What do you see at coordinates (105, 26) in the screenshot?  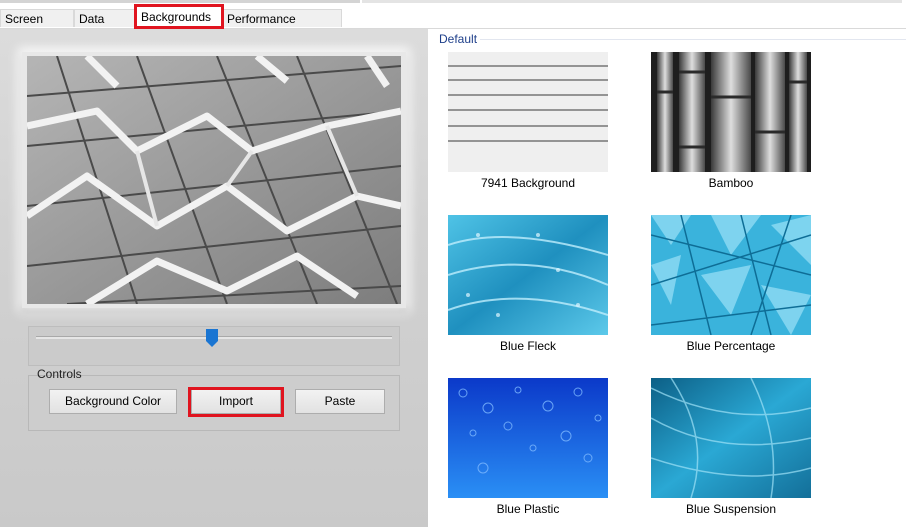 I see `tab-data-view: Data View` at bounding box center [105, 26].